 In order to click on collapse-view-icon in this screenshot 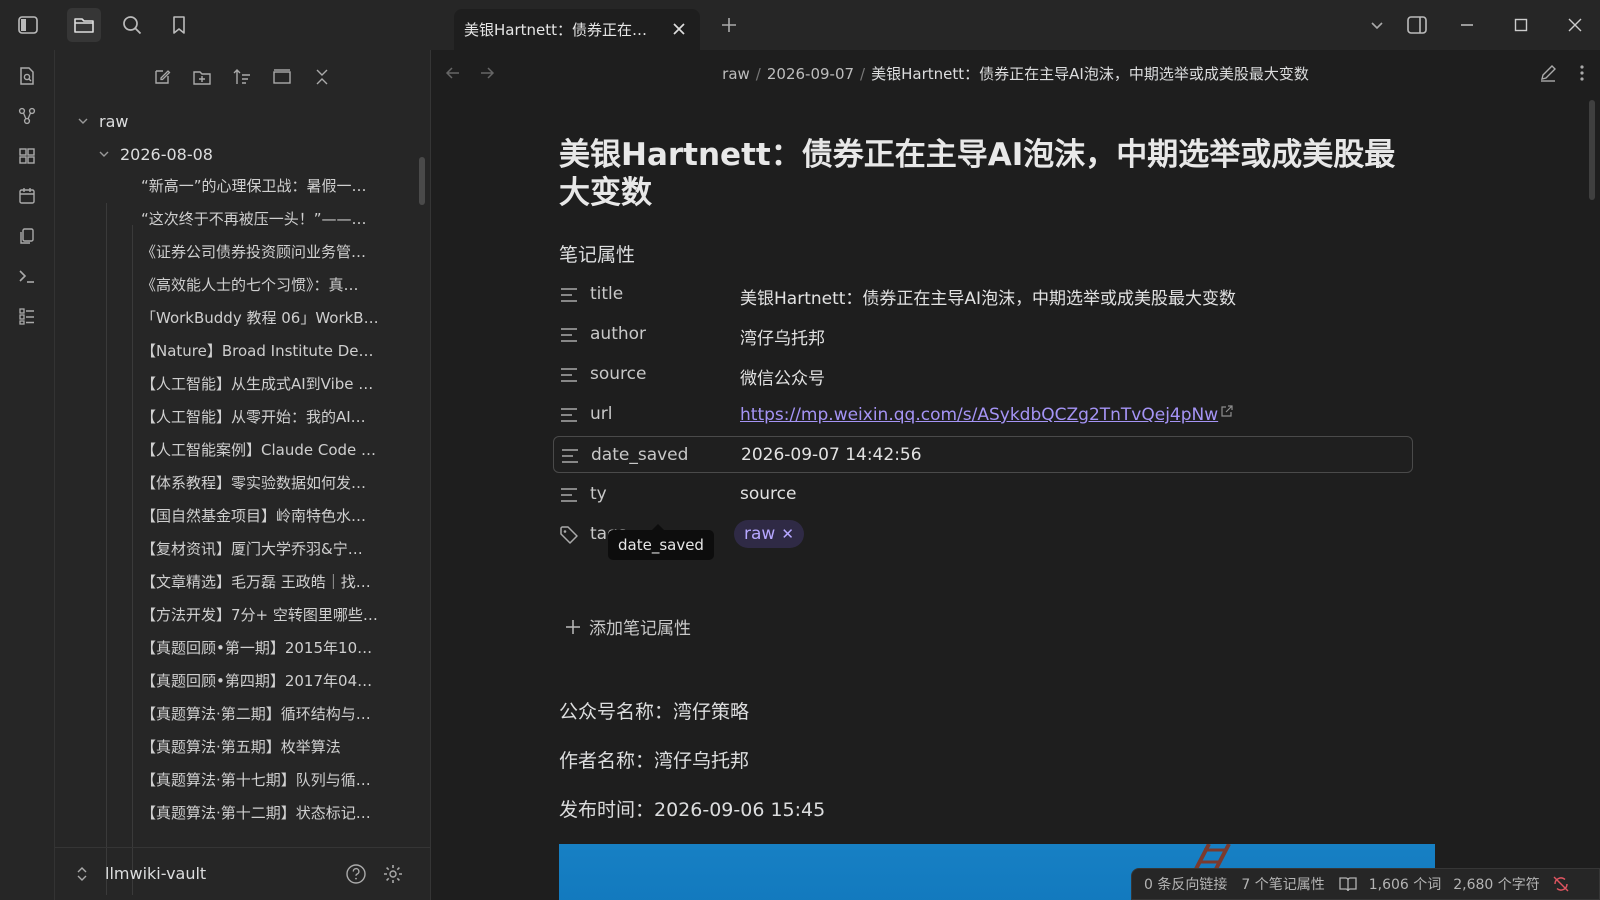, I will do `click(282, 77)`.